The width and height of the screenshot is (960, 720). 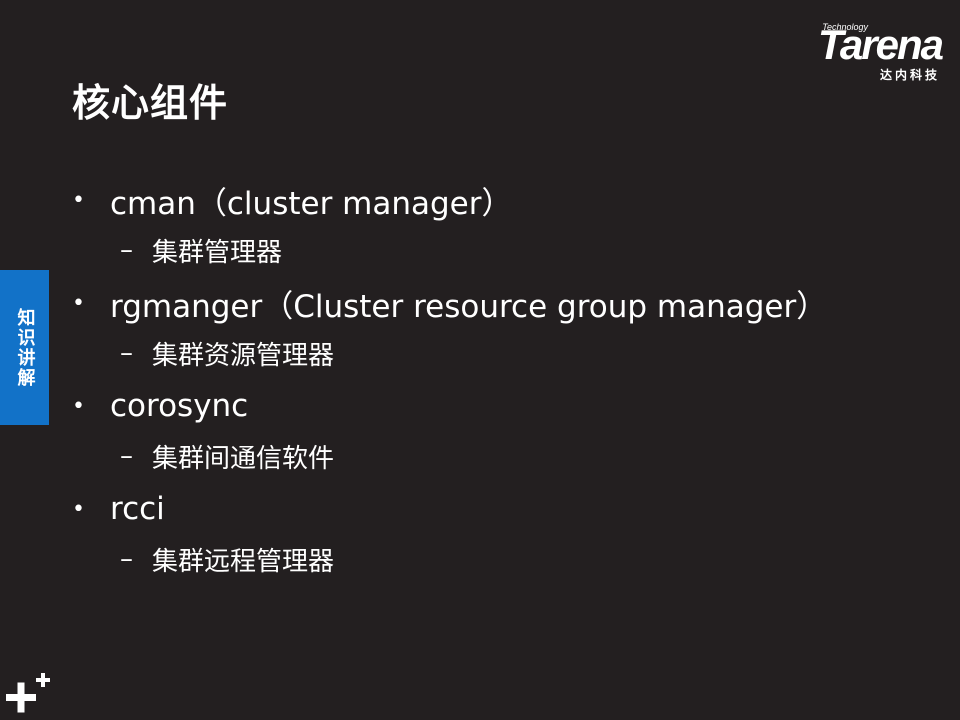 I want to click on bullet-text: corosync, so click(x=179, y=406).